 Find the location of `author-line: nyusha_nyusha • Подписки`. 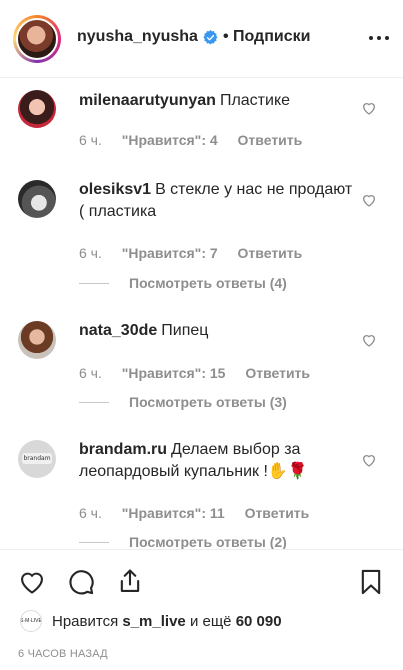

author-line: nyusha_nyusha • Подписки is located at coordinates (193, 37).